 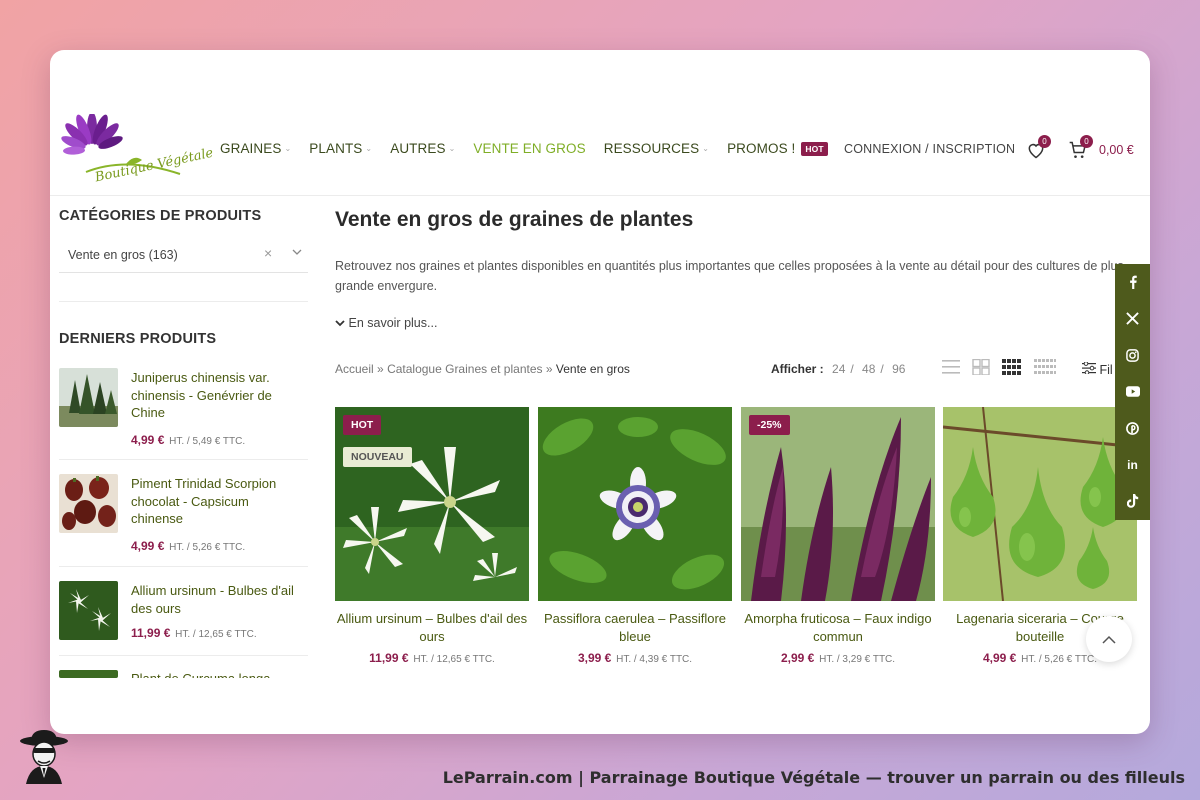 I want to click on view-switcher, so click(x=1005, y=367).